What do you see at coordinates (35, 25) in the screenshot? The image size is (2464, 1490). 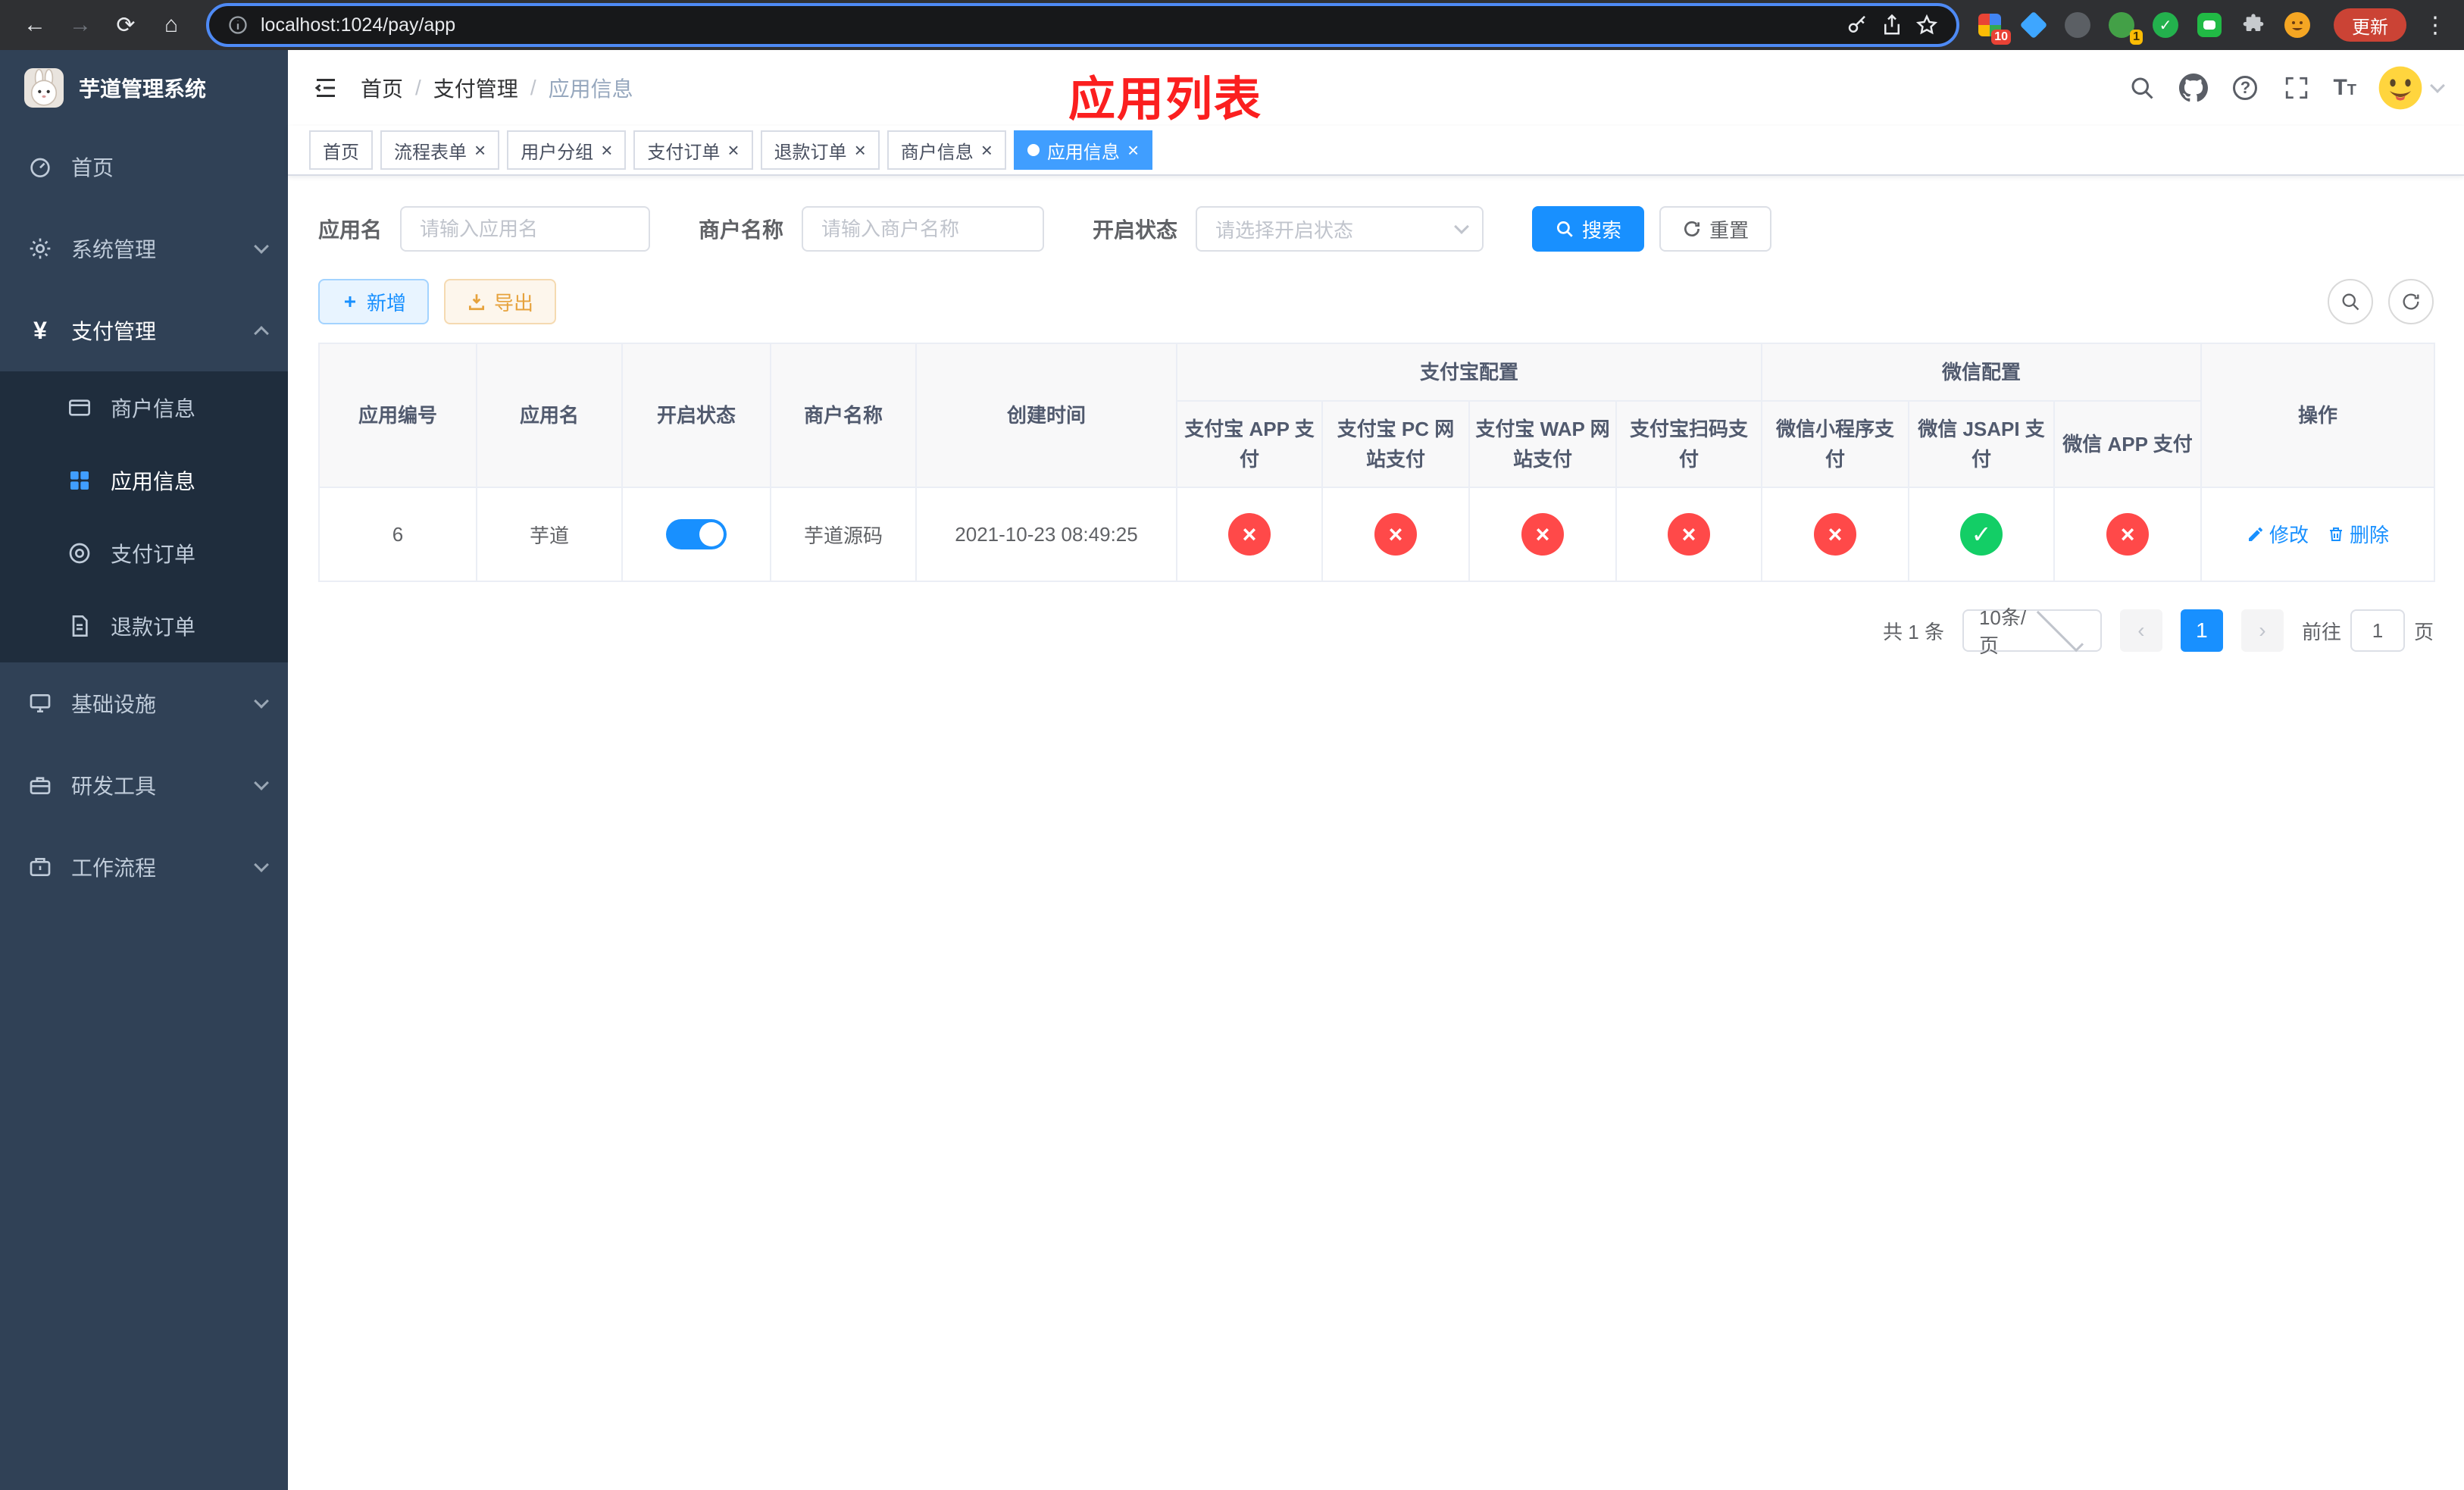 I see `browser-back-button: ←` at bounding box center [35, 25].